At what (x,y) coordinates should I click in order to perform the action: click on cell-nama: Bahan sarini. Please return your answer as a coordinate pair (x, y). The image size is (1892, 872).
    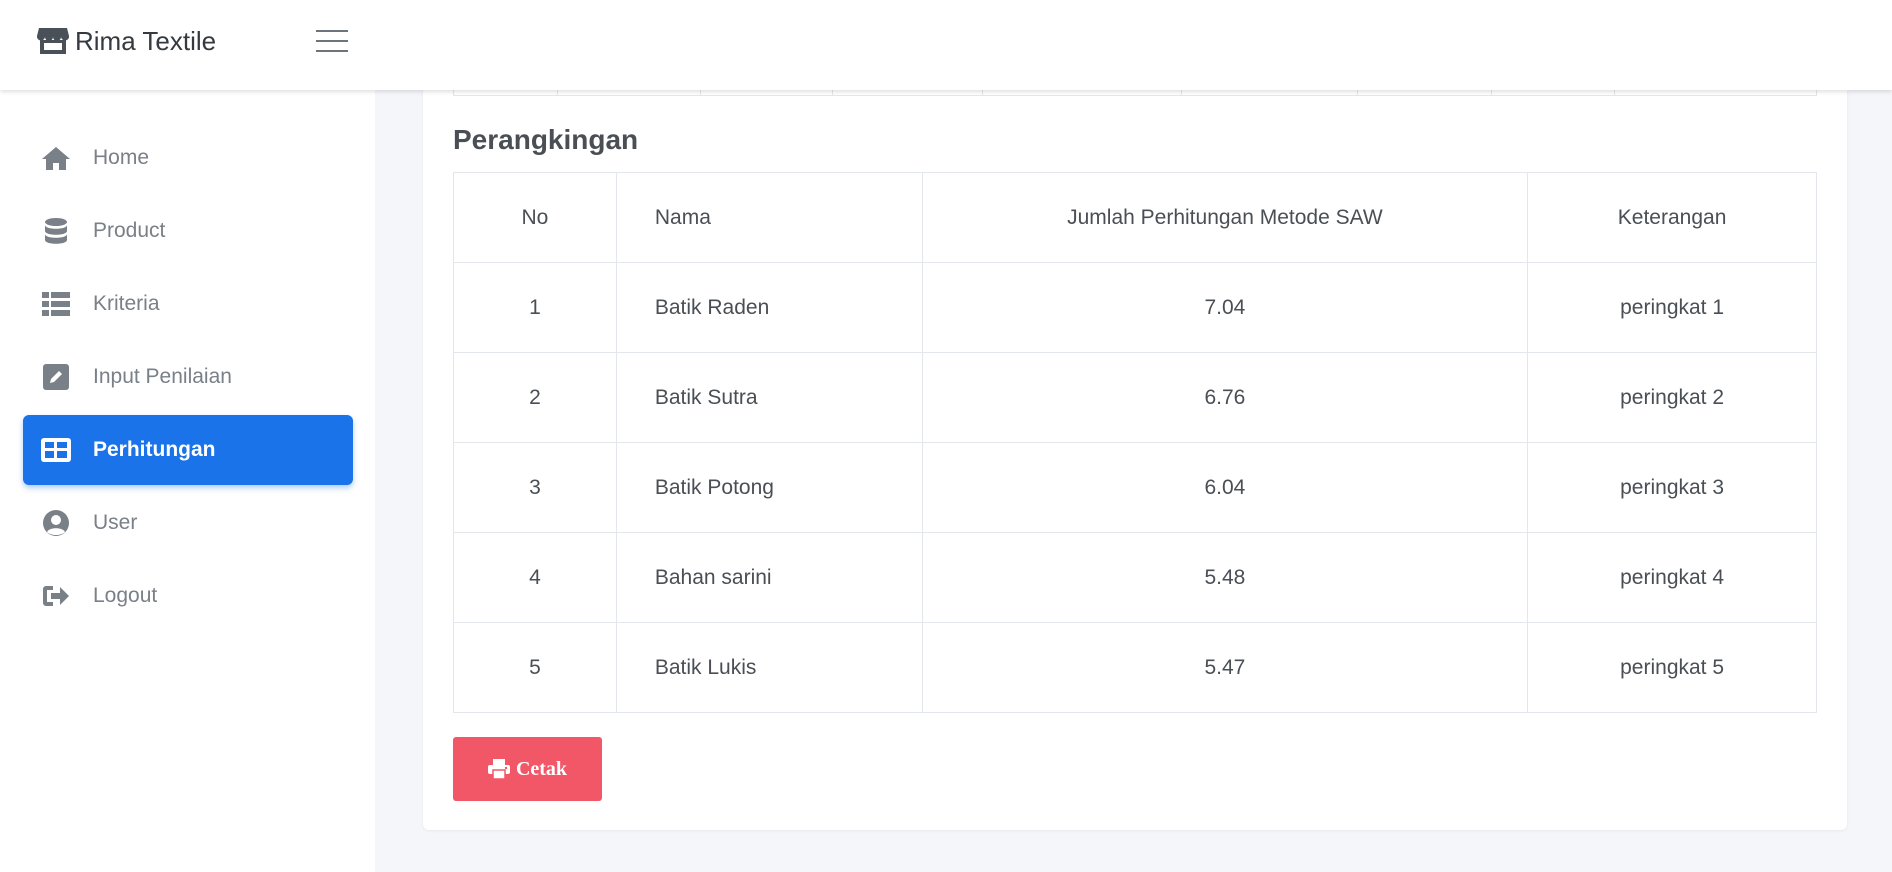
    Looking at the image, I should click on (769, 577).